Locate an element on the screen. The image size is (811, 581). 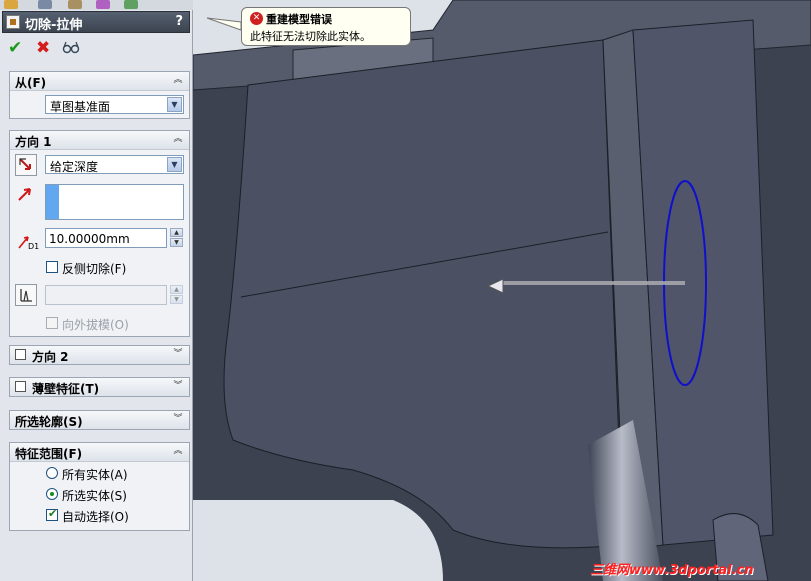
watermark: 三维网www.3dportal.cn is located at coordinates (672, 570).